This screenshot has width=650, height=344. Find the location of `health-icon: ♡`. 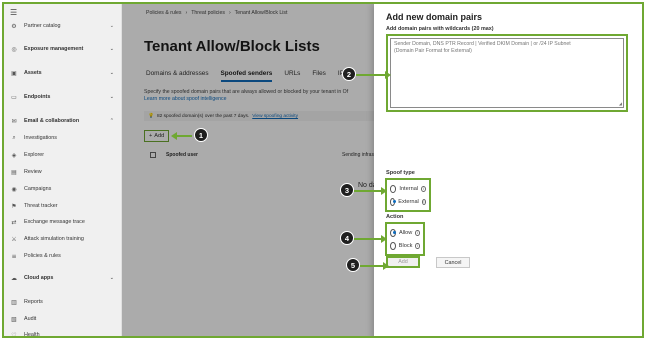

health-icon: ♡ is located at coordinates (14, 334).